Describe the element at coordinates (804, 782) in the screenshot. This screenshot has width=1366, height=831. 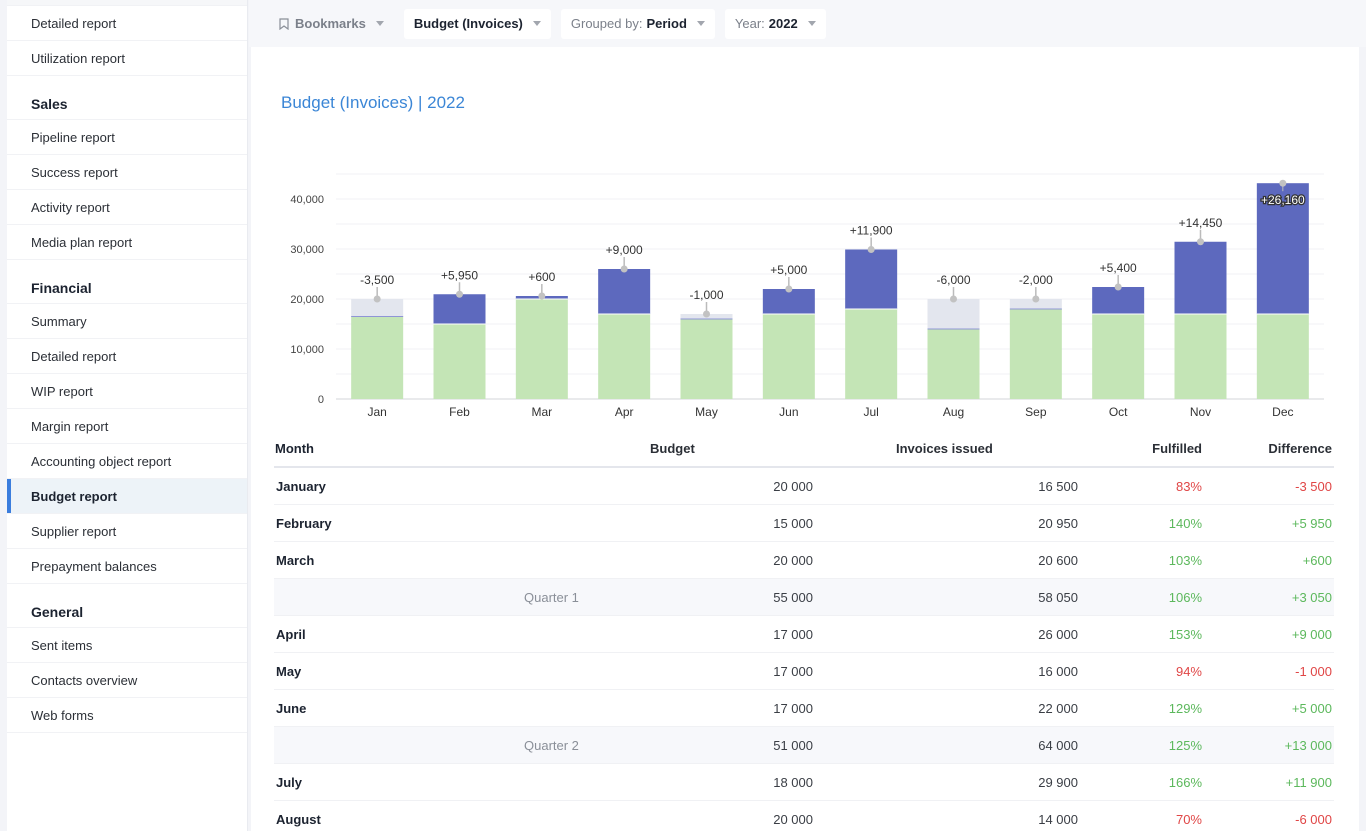
I see `table-row: July 18 000 29 900 166% +11 900` at that location.